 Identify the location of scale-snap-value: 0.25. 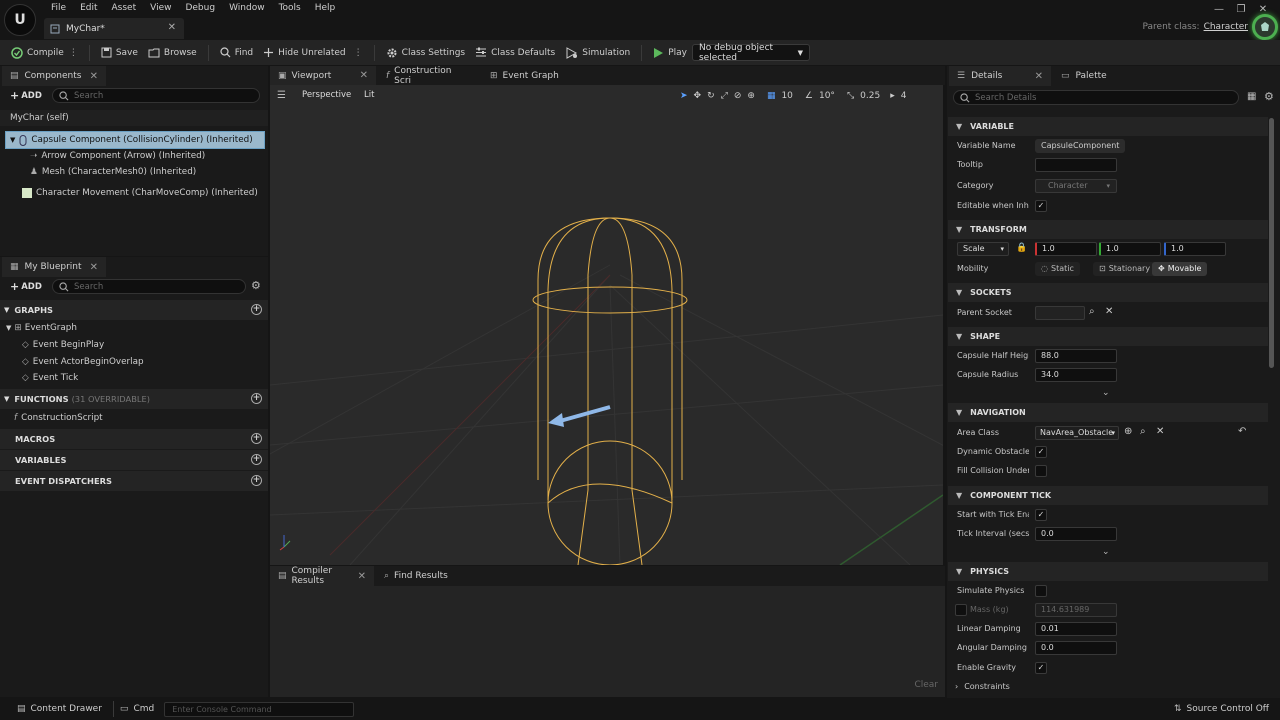
(870, 96).